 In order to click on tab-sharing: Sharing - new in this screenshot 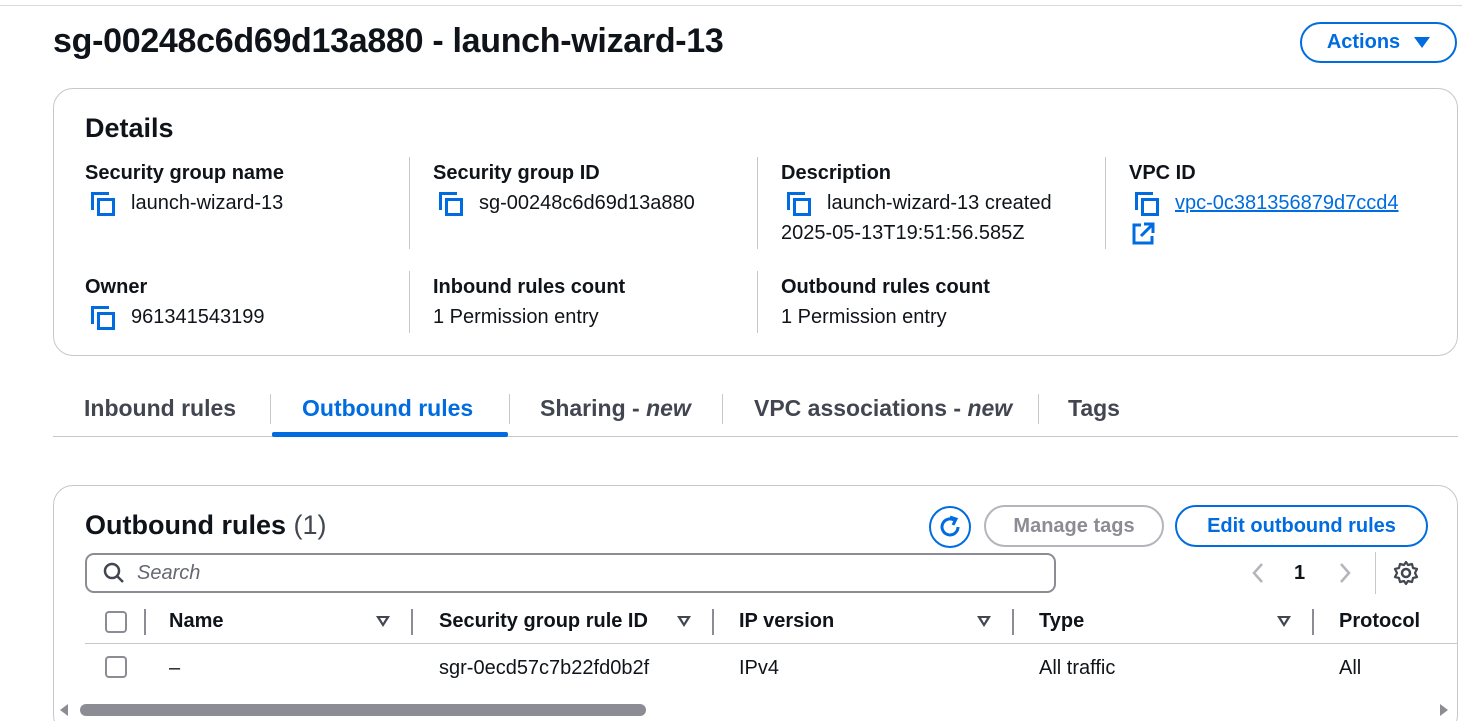, I will do `click(615, 408)`.